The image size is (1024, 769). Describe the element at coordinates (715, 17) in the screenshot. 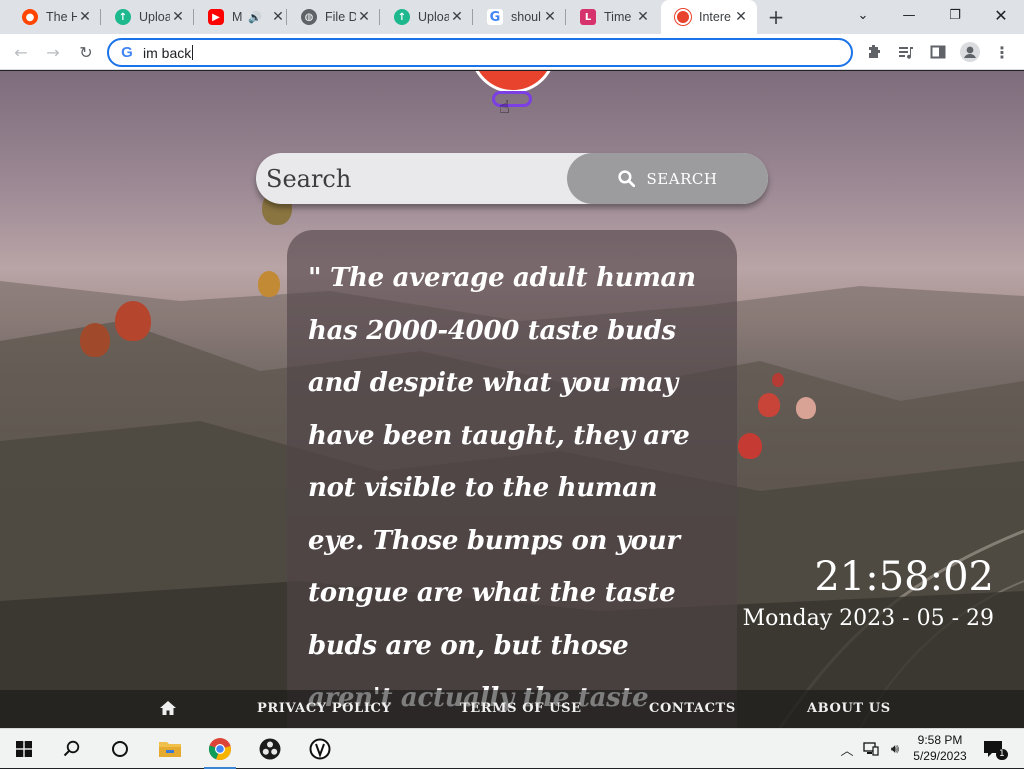

I see `tab-title: Intere` at that location.